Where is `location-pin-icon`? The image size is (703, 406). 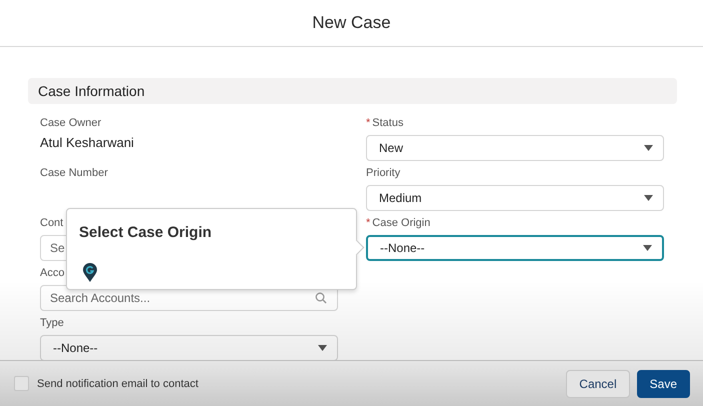 location-pin-icon is located at coordinates (90, 272).